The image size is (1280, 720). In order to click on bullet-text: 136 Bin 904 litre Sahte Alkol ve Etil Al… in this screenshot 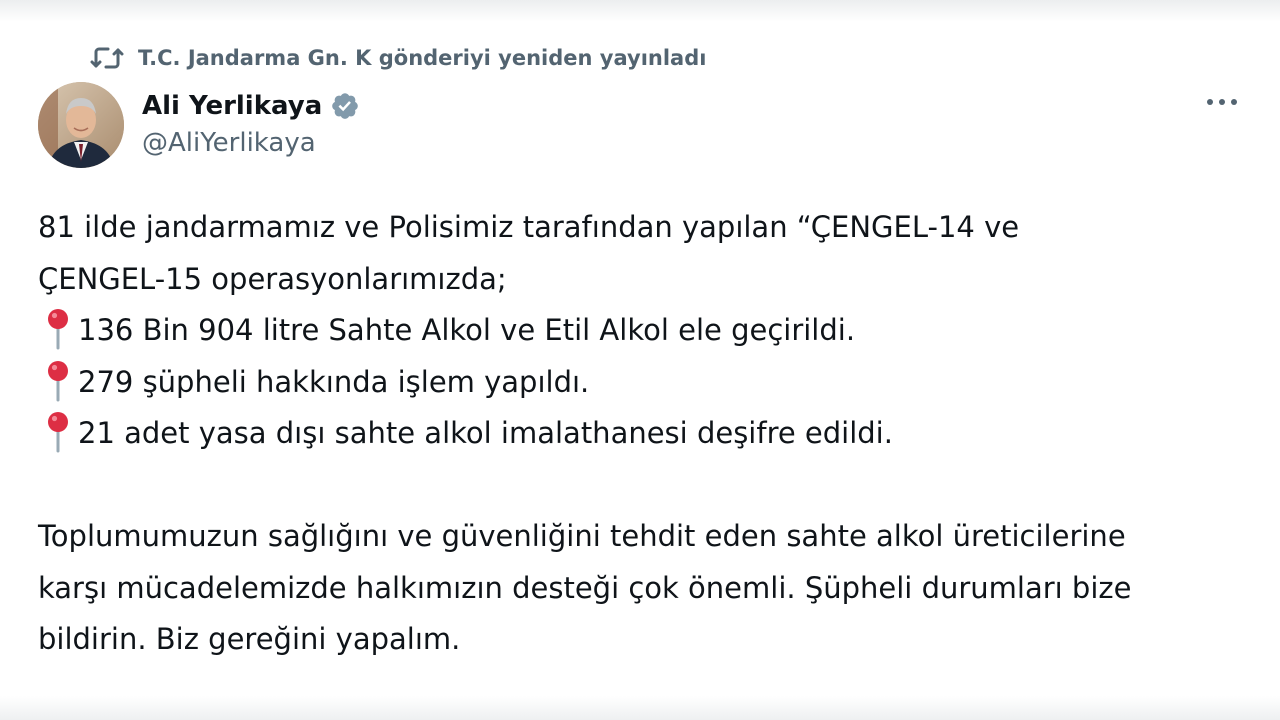, I will do `click(467, 330)`.